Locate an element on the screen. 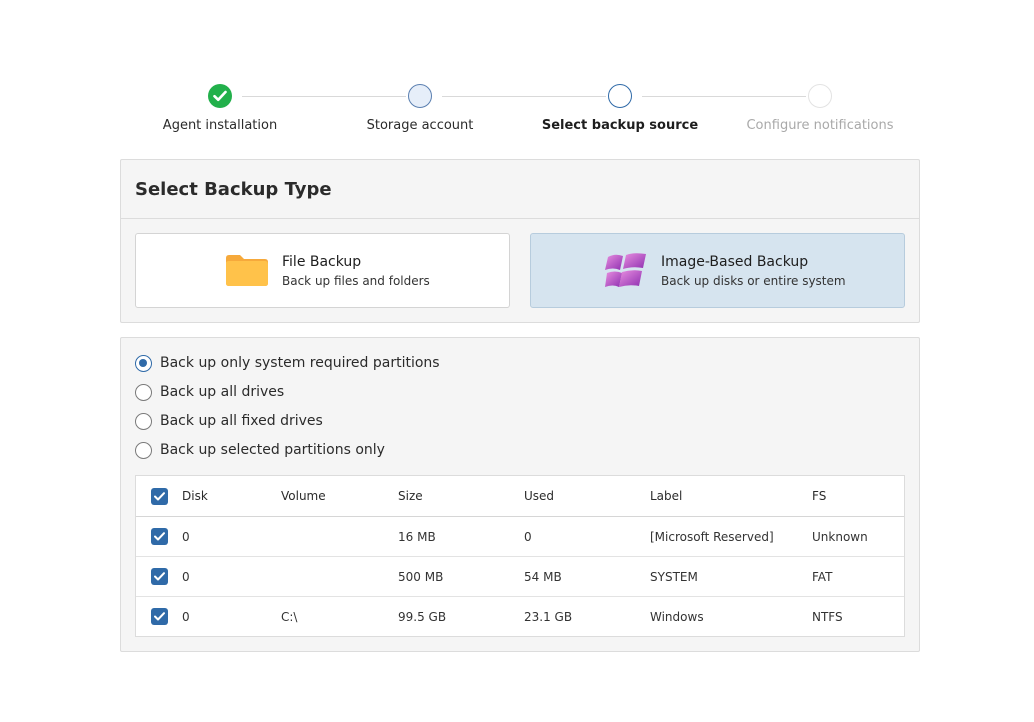 This screenshot has height=722, width=1034. select-all-checkbox is located at coordinates (159, 496).